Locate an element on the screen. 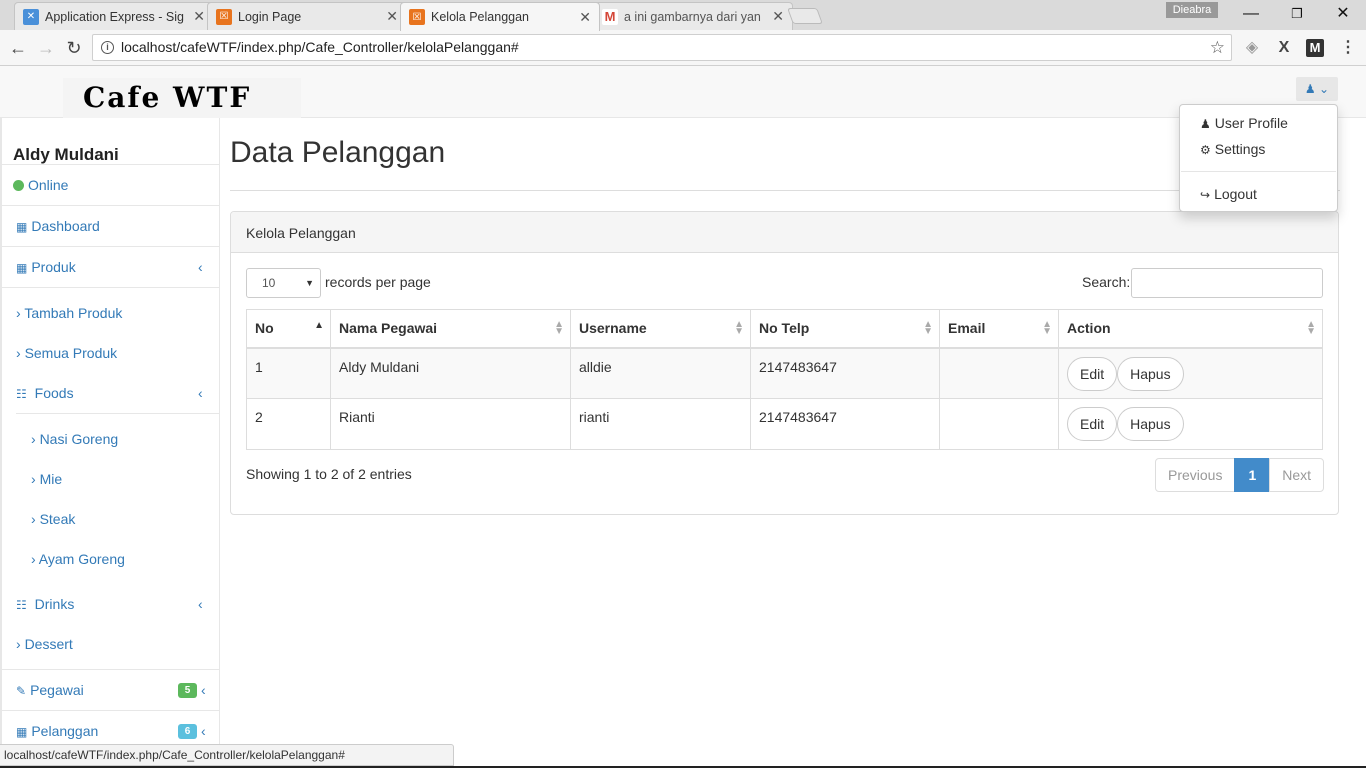  cell-nama: Aldy Muldani is located at coordinates (450, 373).